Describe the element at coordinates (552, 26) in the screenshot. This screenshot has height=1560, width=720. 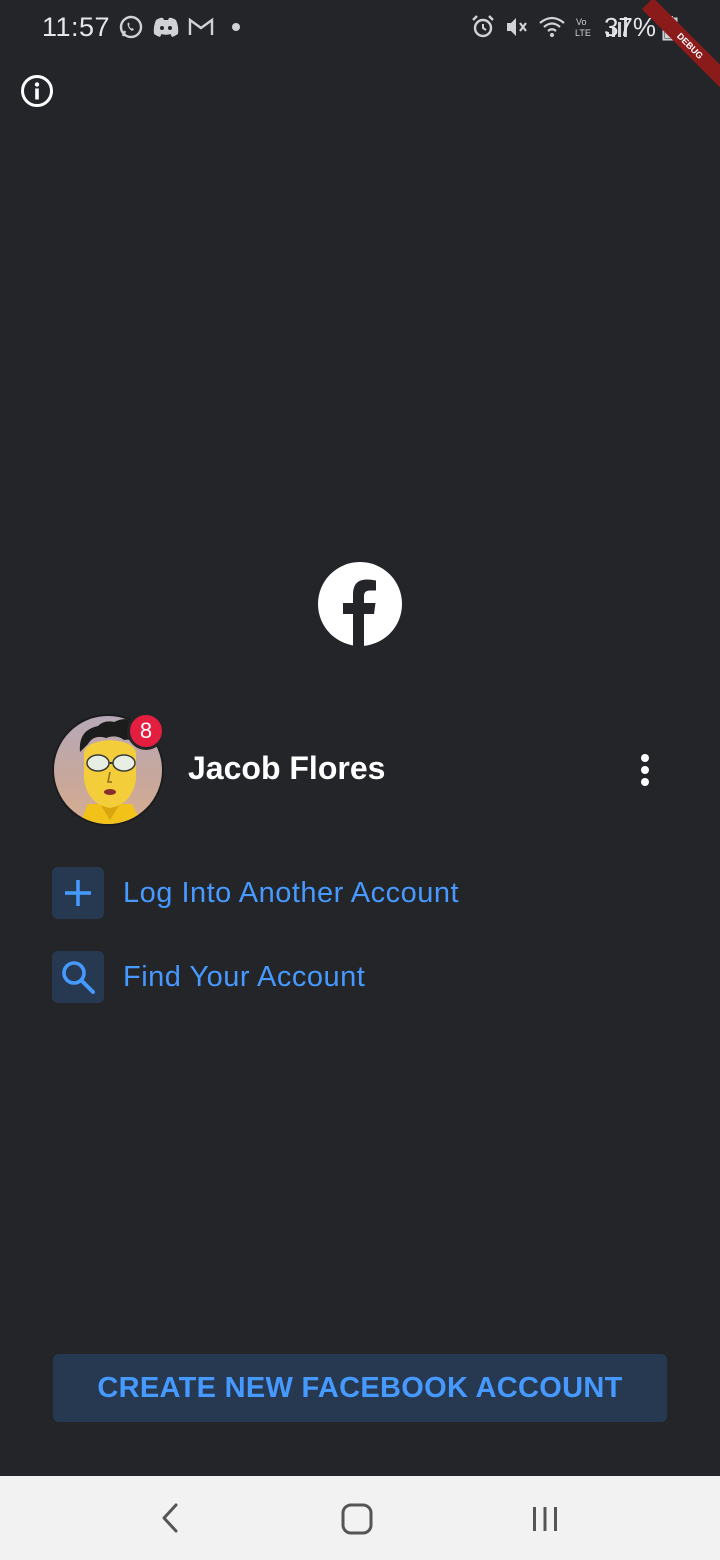
I see `wifi-icon` at that location.